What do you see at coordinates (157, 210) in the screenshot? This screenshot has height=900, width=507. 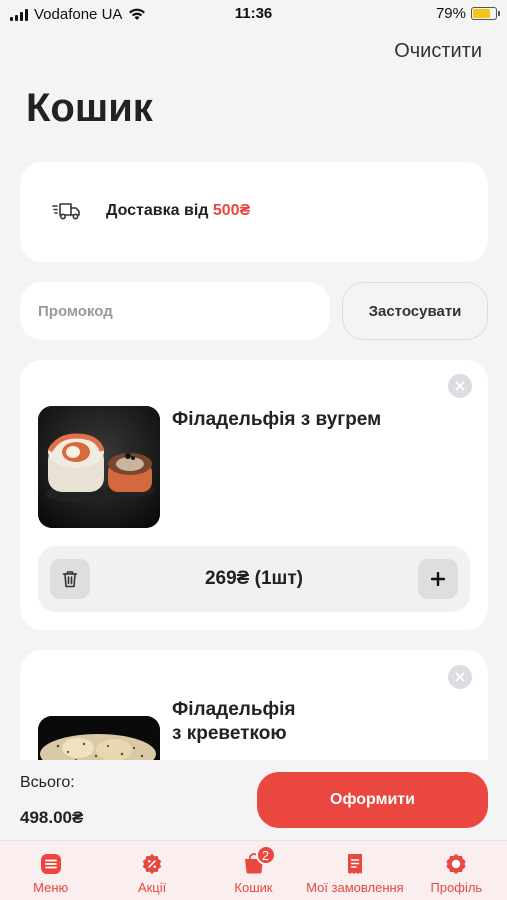 I see `delivery-label: Доставка від` at bounding box center [157, 210].